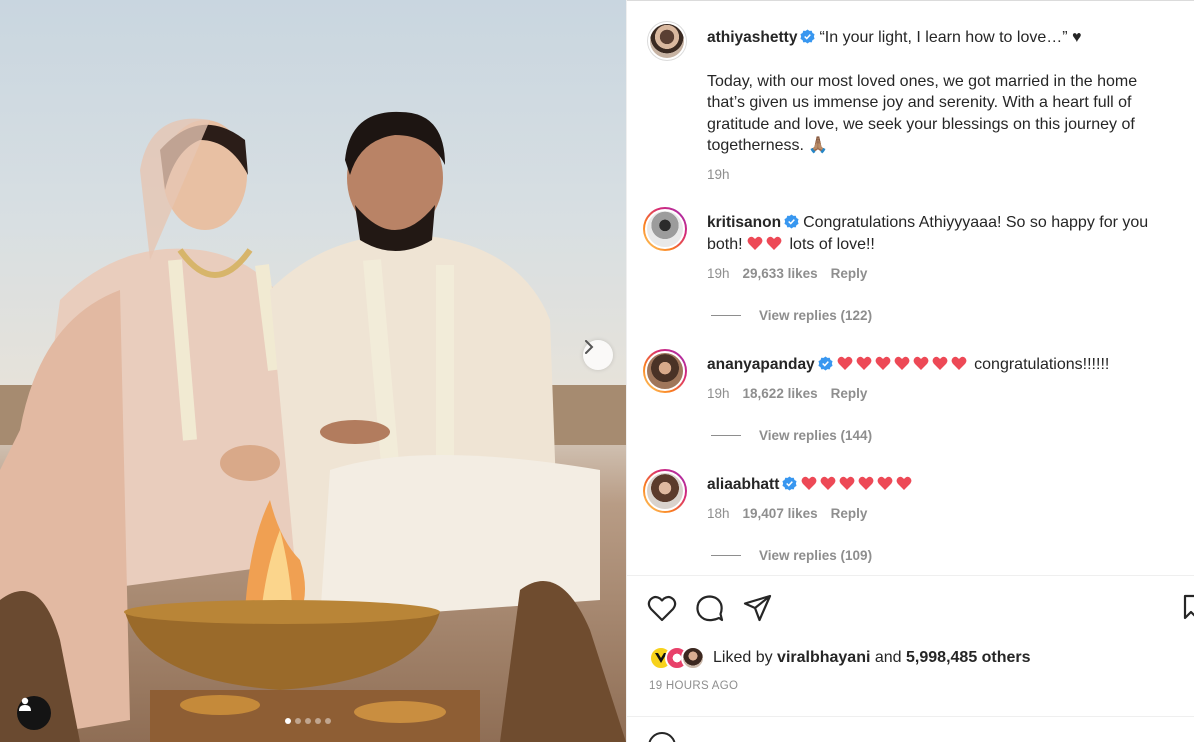 The image size is (1194, 742). What do you see at coordinates (1188, 607) in the screenshot?
I see `bookmark-icon` at bounding box center [1188, 607].